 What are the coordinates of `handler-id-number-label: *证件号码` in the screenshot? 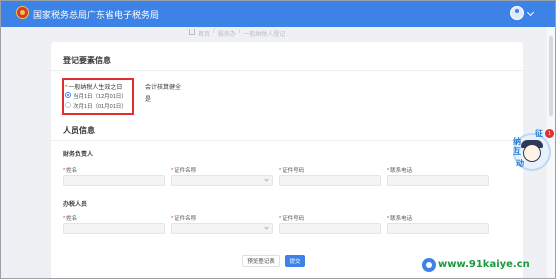 It's located at (292, 219).